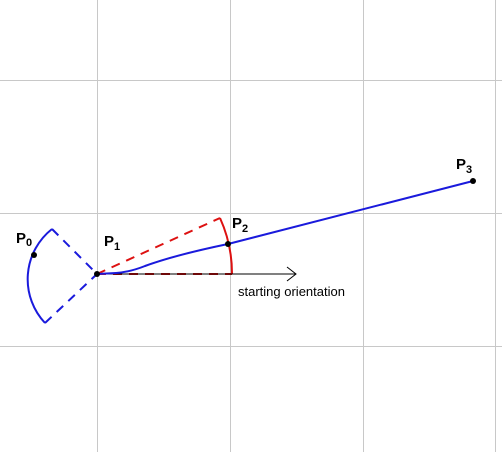 The width and height of the screenshot is (502, 452). Describe the element at coordinates (464, 166) in the screenshot. I see `label-p3: P3` at that location.